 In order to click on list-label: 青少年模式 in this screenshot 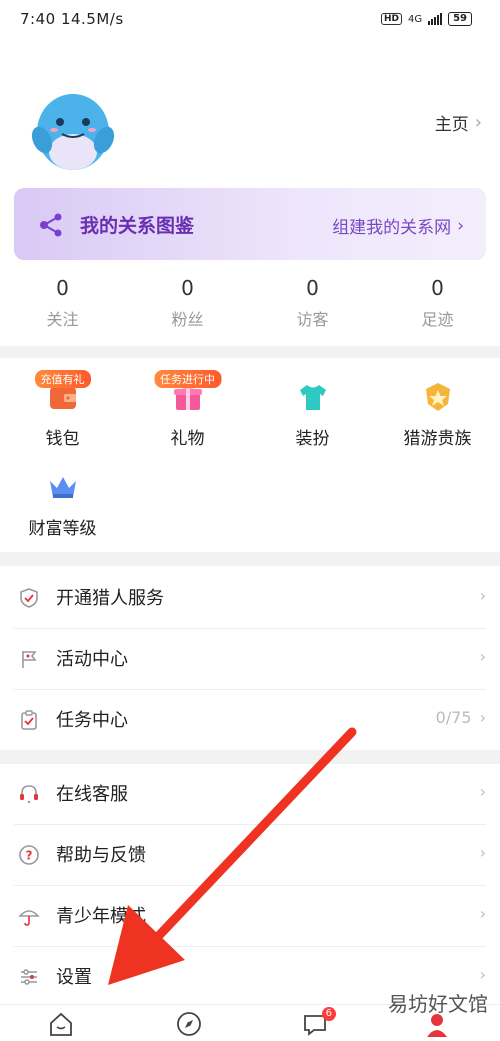, I will do `click(101, 916)`.